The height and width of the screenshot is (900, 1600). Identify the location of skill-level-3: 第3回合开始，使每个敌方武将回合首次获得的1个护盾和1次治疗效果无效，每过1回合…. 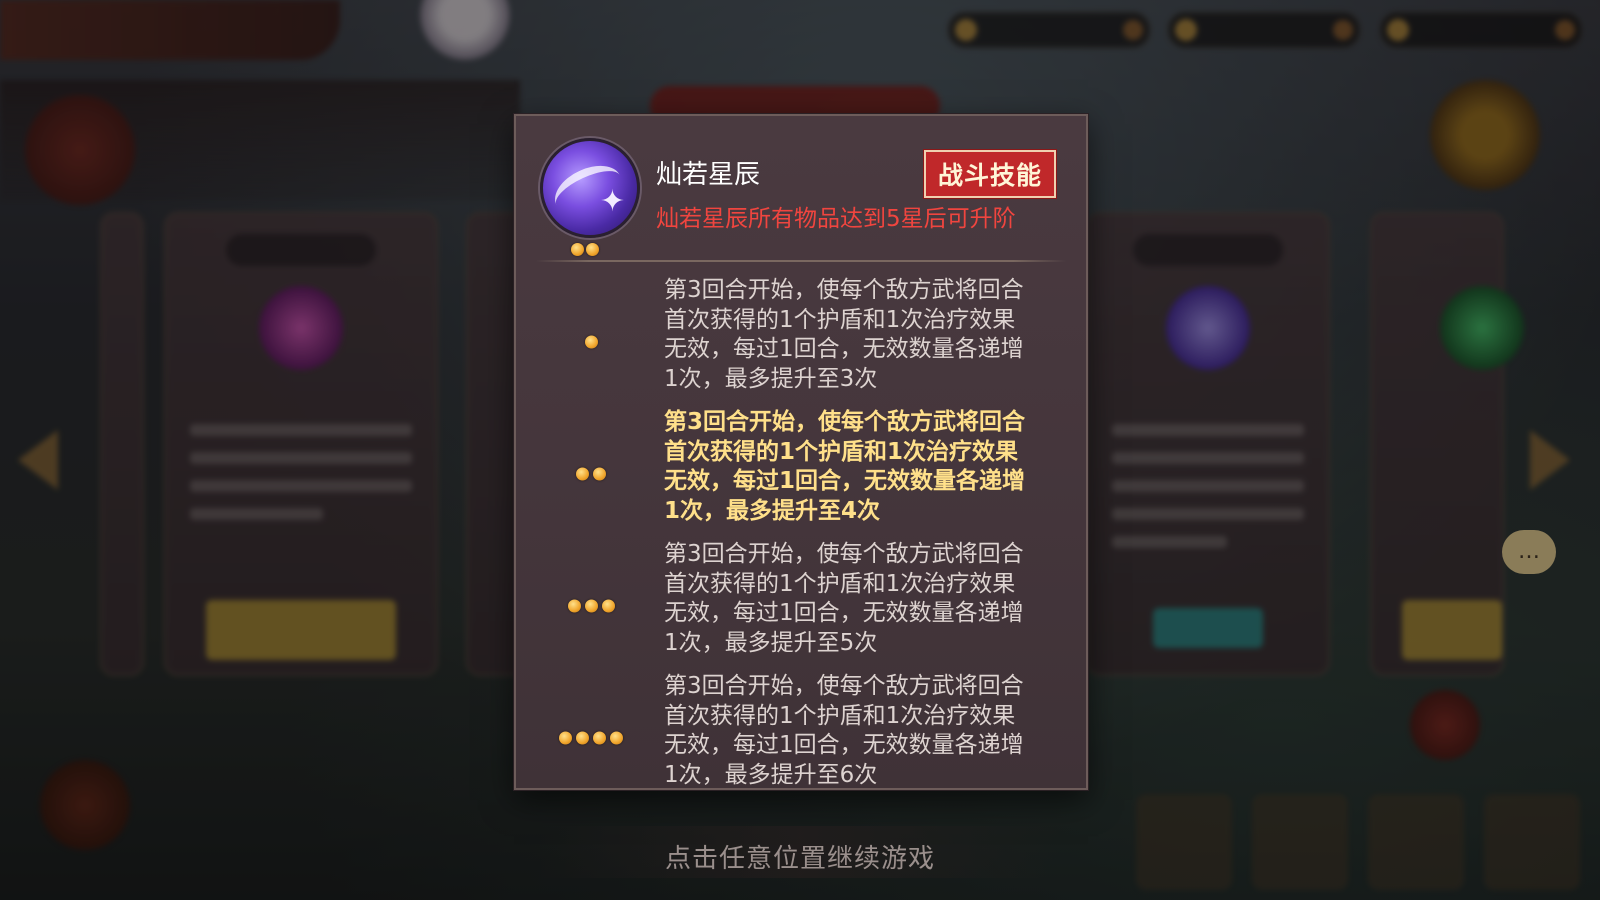
(801, 606).